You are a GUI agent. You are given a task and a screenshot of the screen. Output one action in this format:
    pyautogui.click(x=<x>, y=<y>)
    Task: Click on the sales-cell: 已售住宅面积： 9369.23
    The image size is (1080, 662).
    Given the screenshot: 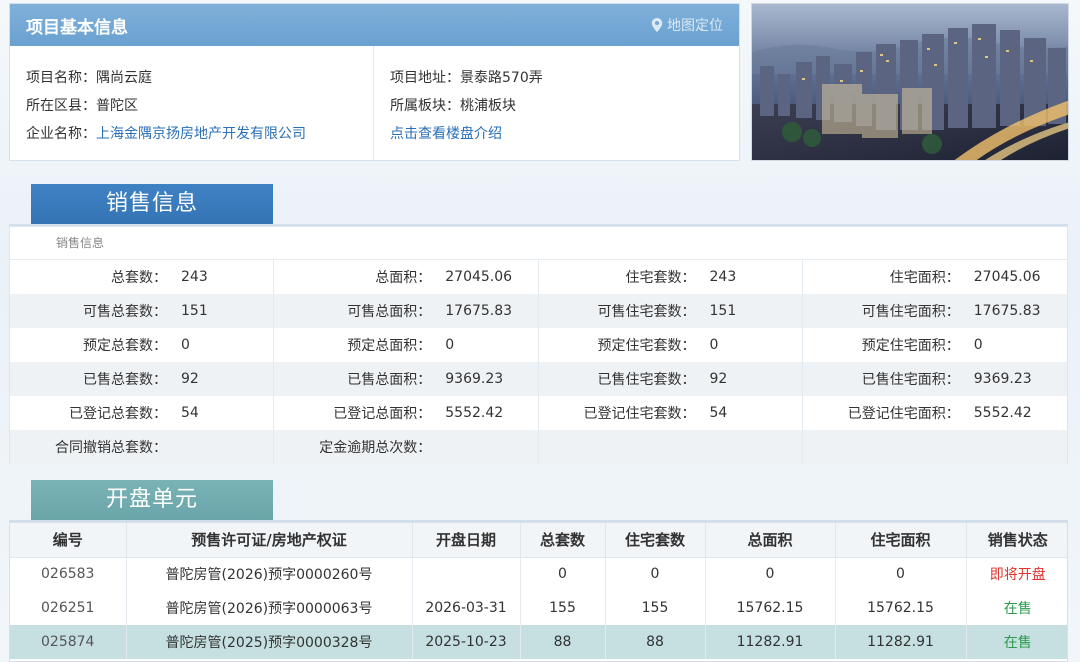 What is the action you would take?
    pyautogui.click(x=934, y=379)
    